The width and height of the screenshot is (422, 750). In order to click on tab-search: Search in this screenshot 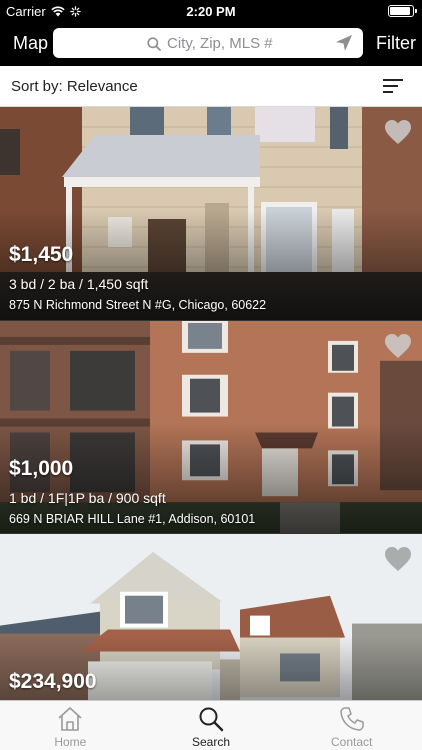, I will do `click(211, 725)`.